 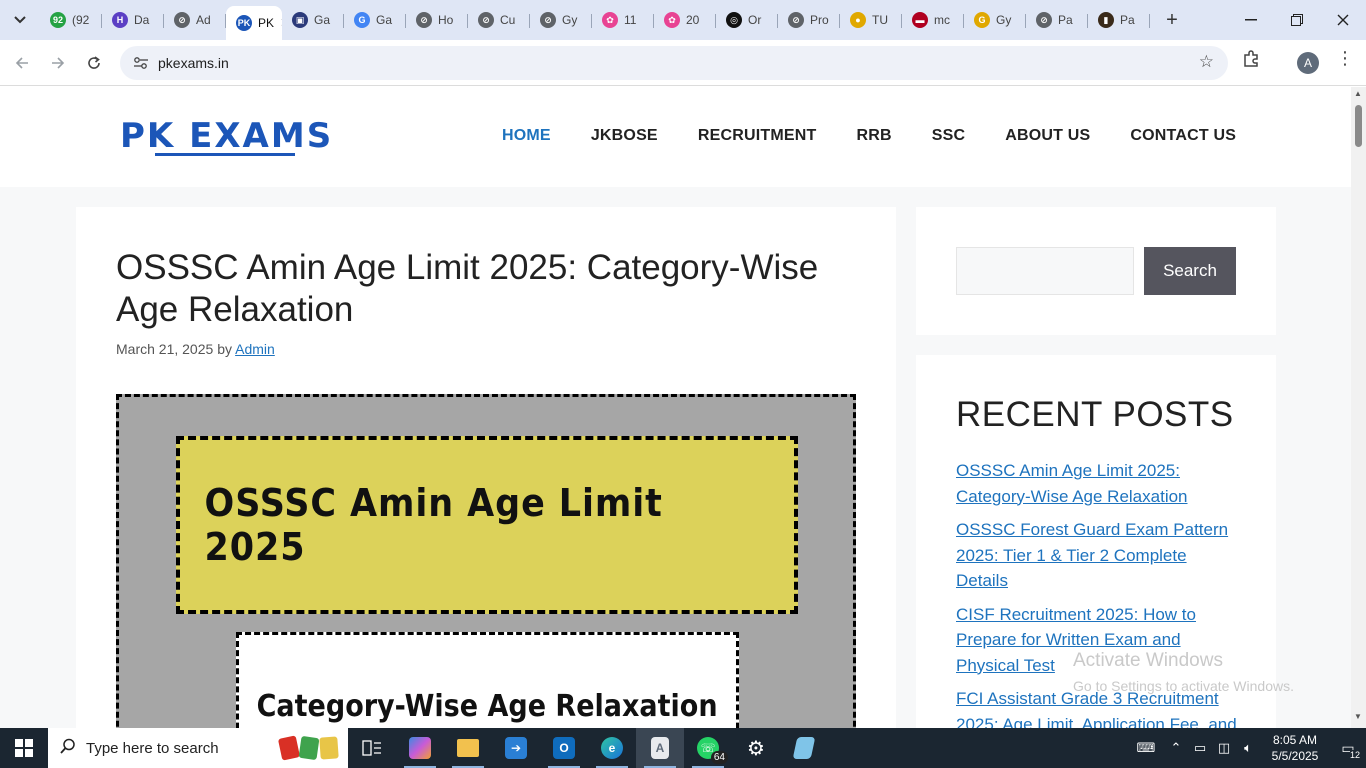 What do you see at coordinates (623, 20) in the screenshot?
I see `browser-tab: ✿ 11` at bounding box center [623, 20].